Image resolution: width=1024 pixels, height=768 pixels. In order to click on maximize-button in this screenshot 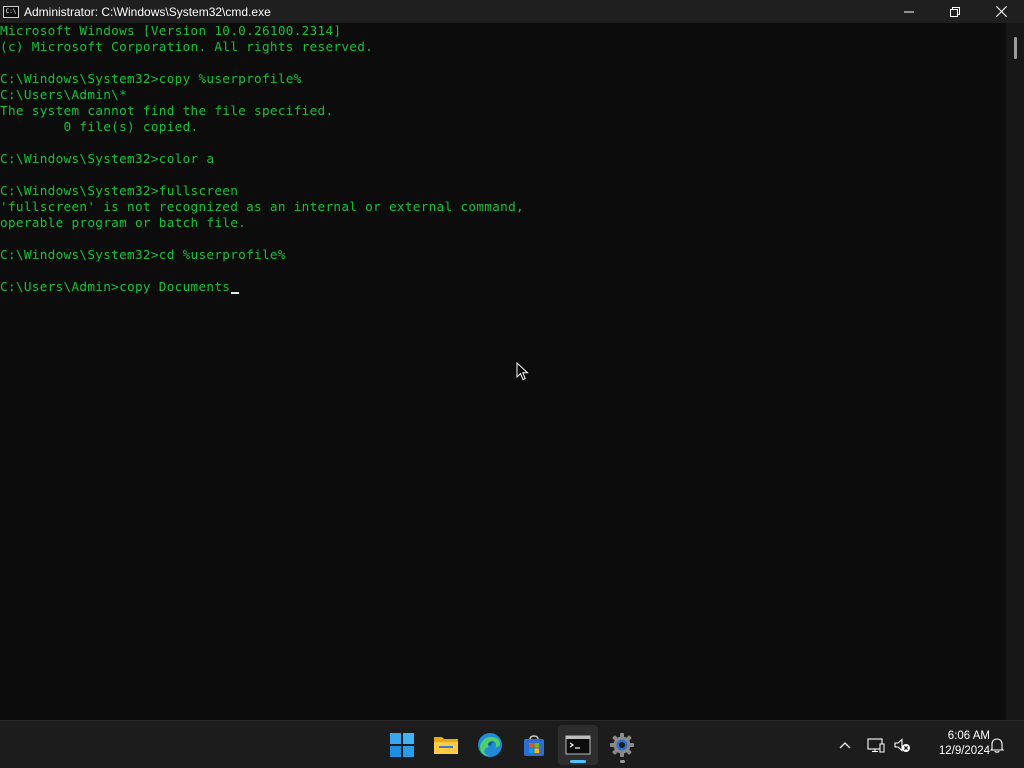, I will do `click(955, 11)`.